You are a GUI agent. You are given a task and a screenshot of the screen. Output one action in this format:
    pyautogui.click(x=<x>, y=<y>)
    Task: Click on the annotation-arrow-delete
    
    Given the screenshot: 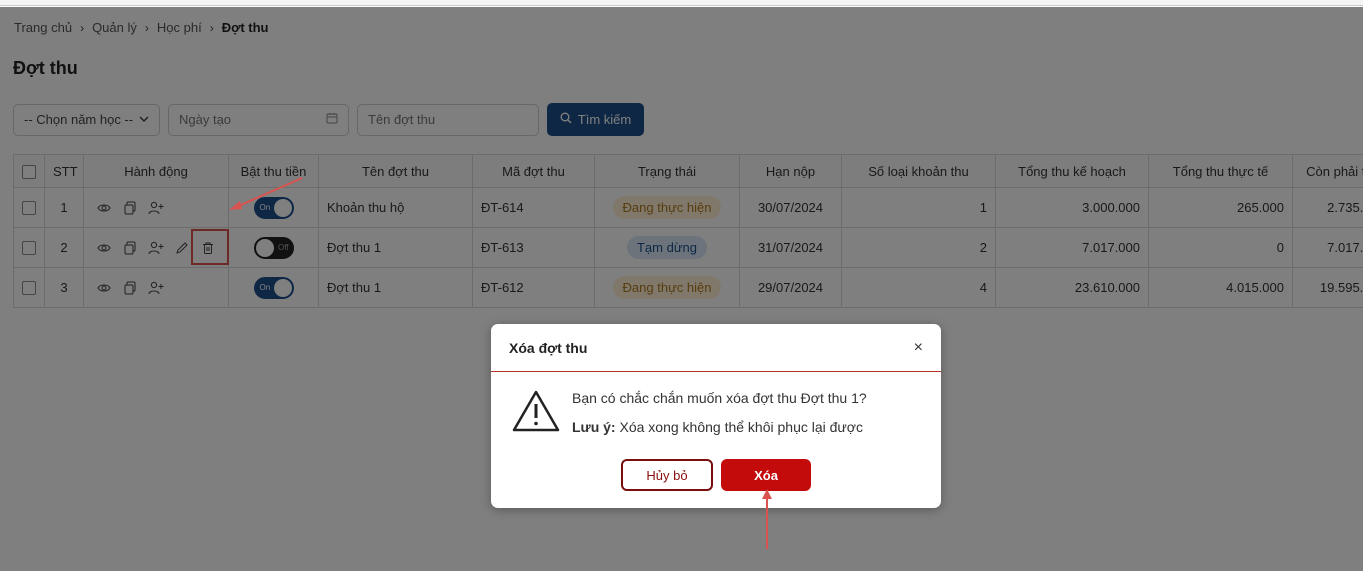 What is the action you would take?
    pyautogui.click(x=767, y=519)
    